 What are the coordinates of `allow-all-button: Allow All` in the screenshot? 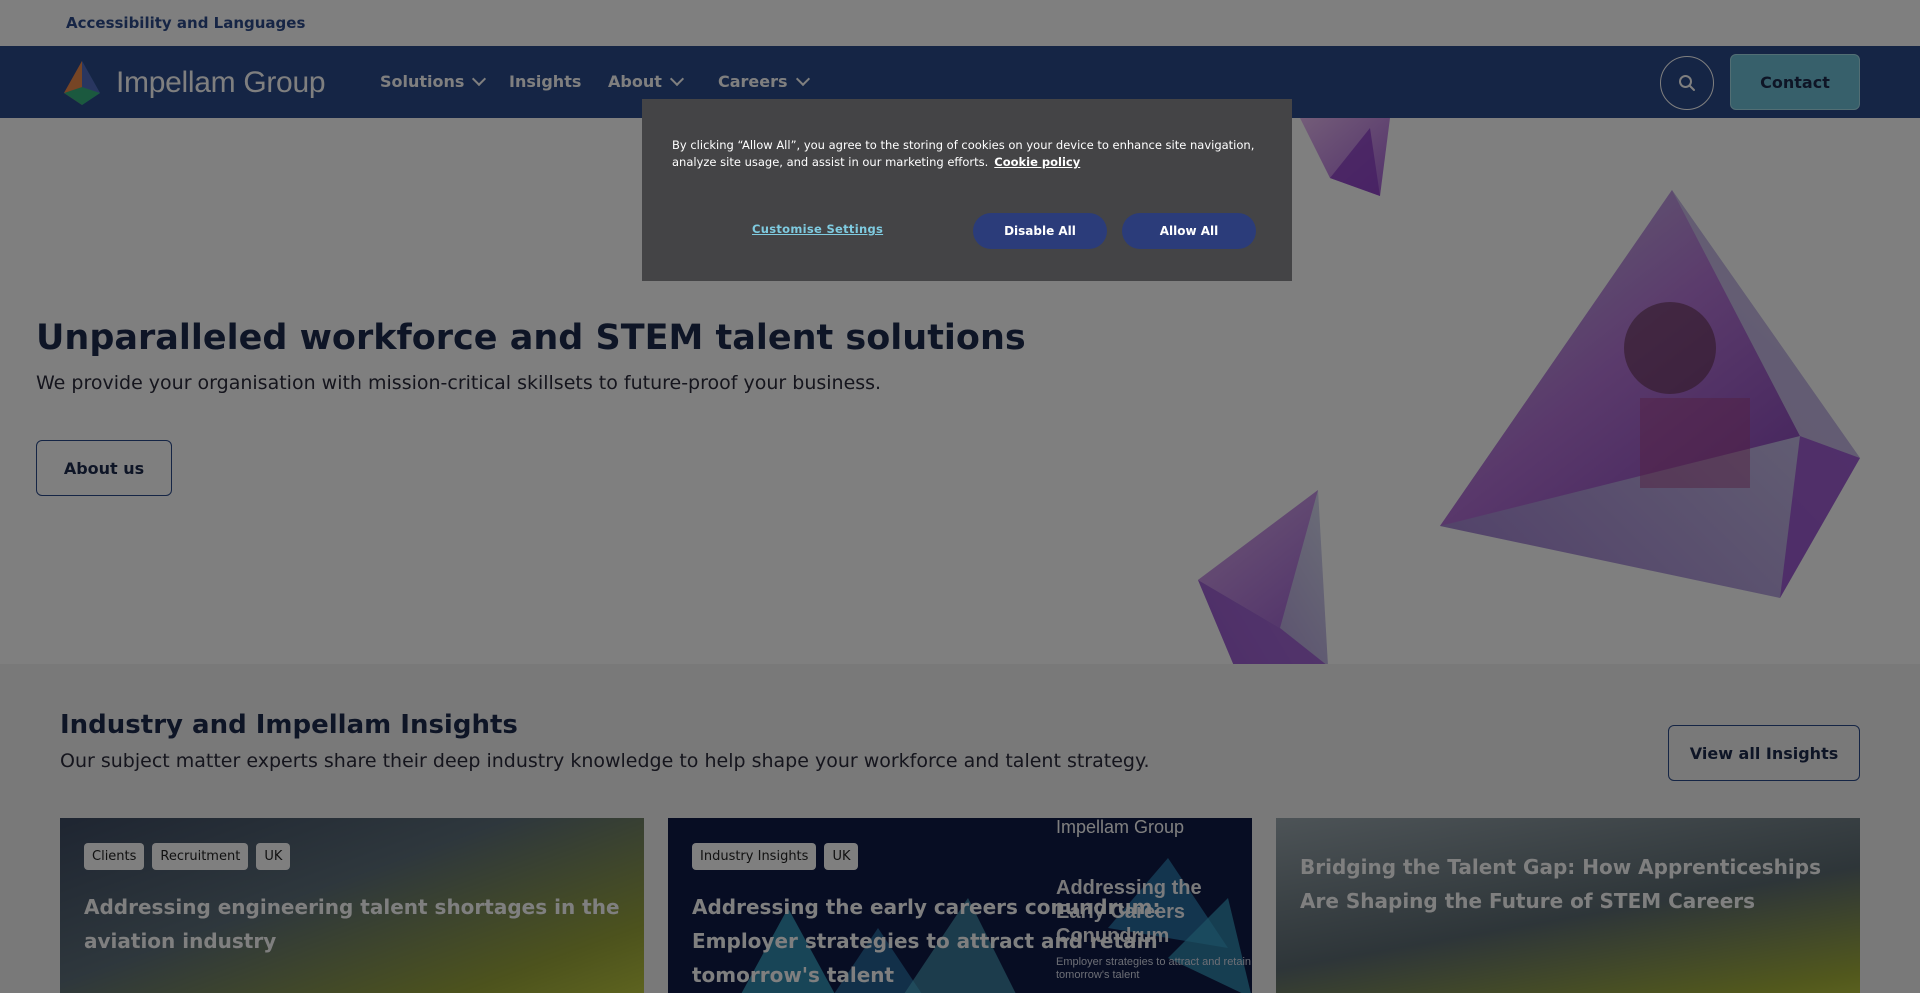 It's located at (1189, 231).